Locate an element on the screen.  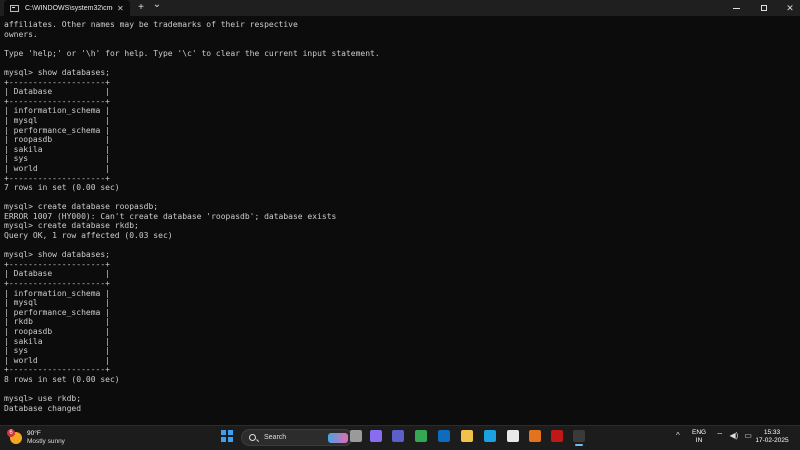
taskbar-search: Search is located at coordinates (297, 437).